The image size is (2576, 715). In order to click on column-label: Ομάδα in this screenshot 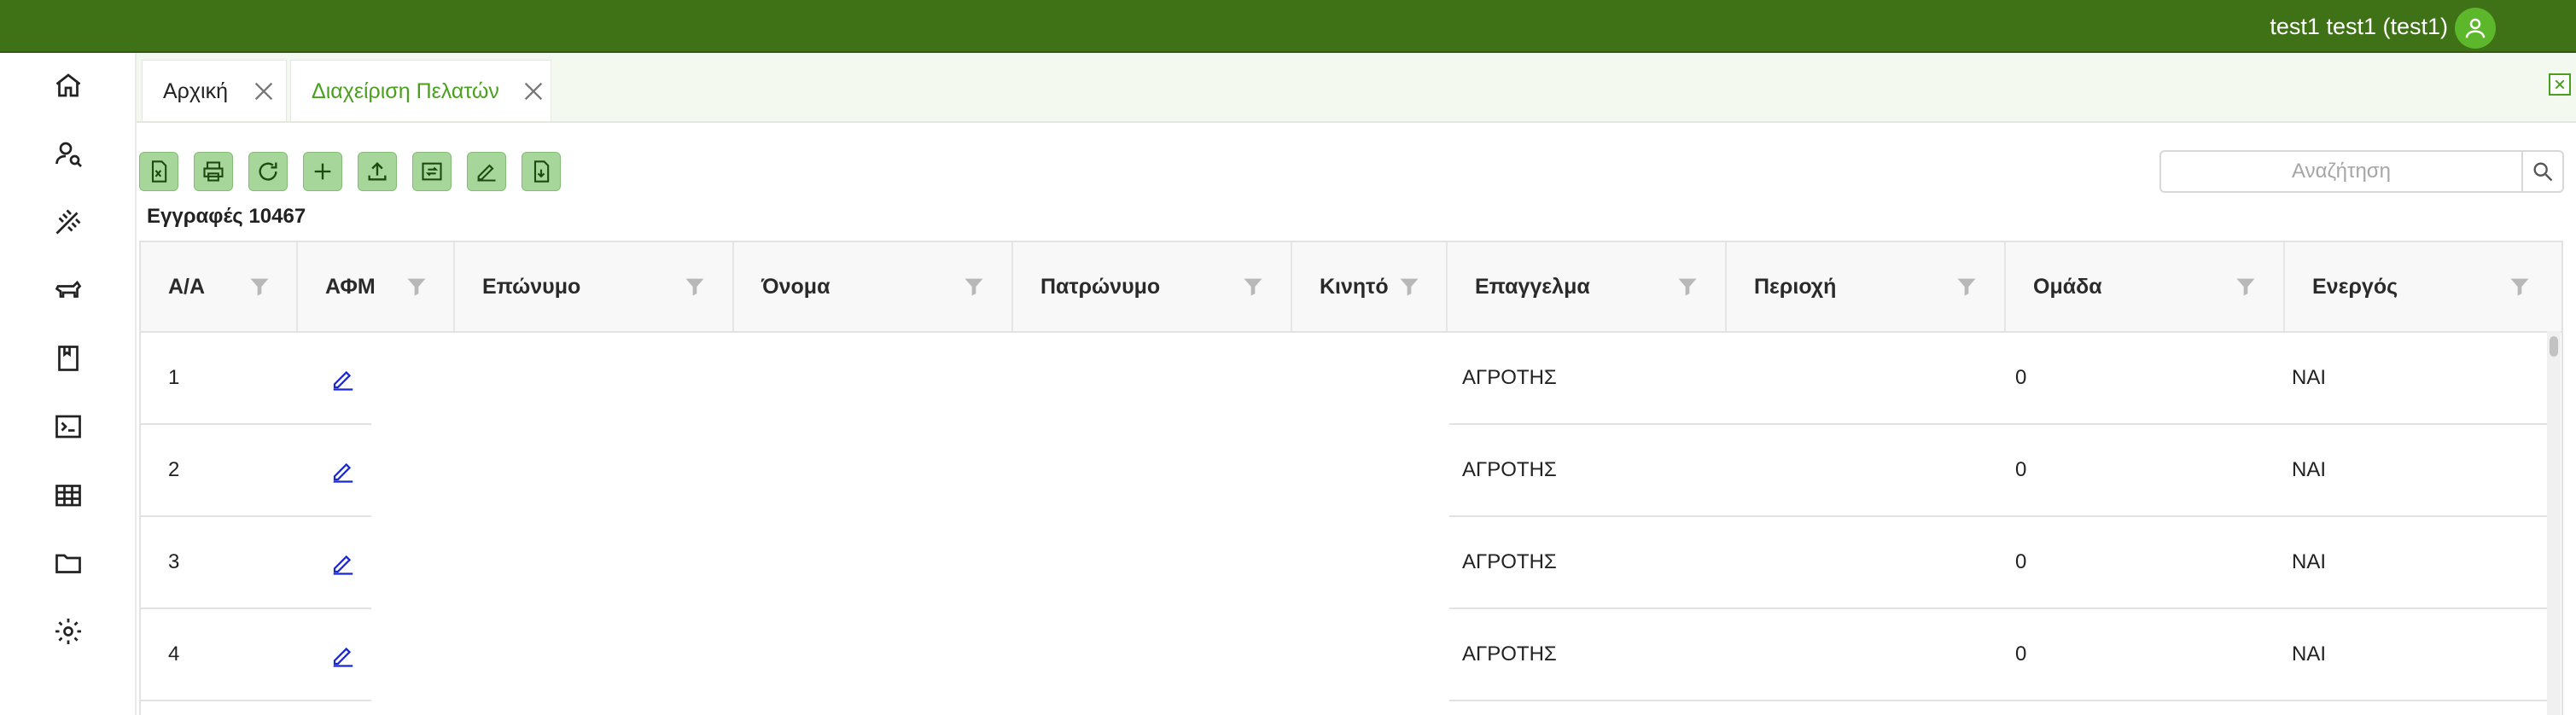, I will do `click(2067, 287)`.